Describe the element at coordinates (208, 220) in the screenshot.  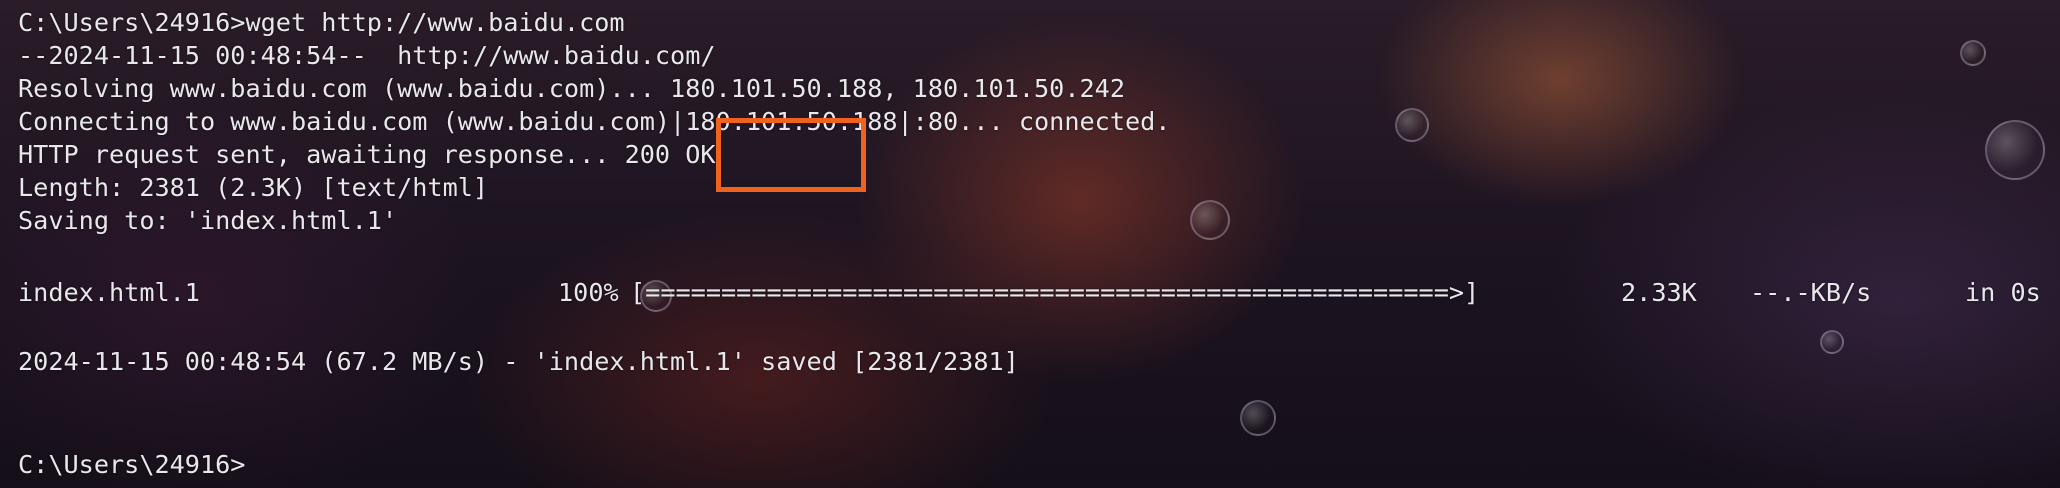
I see `output-line-saving: Saving to: 'index.html.1'` at that location.